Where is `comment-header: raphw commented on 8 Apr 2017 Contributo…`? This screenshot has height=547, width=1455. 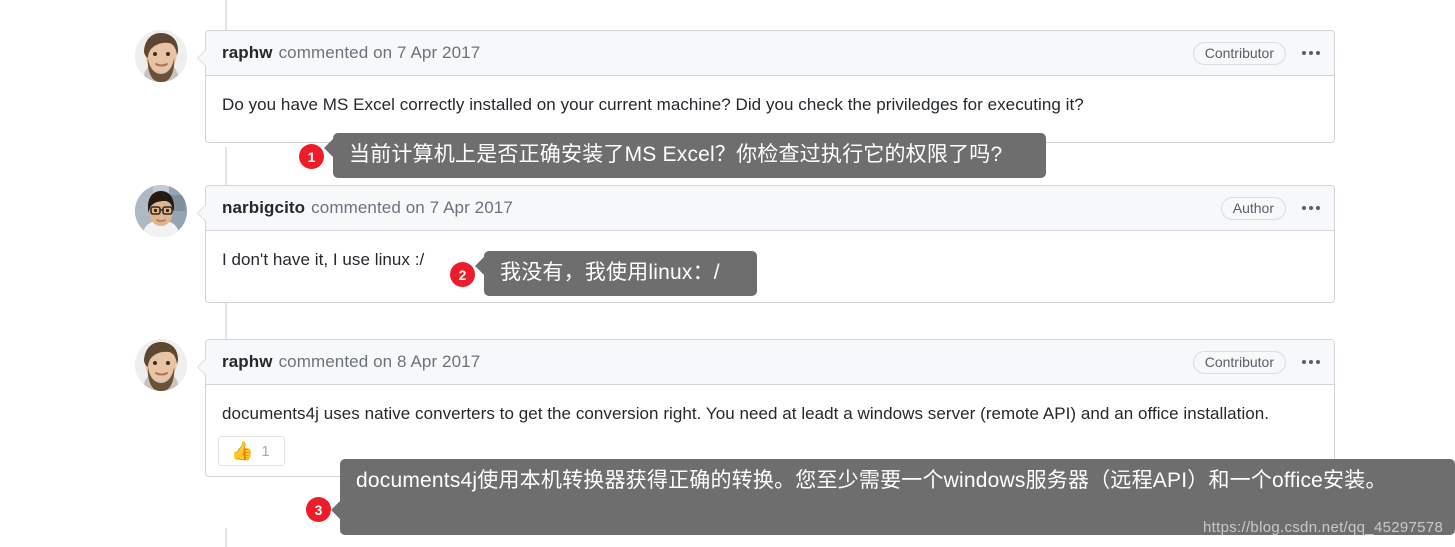 comment-header: raphw commented on 8 Apr 2017 Contributo… is located at coordinates (770, 362).